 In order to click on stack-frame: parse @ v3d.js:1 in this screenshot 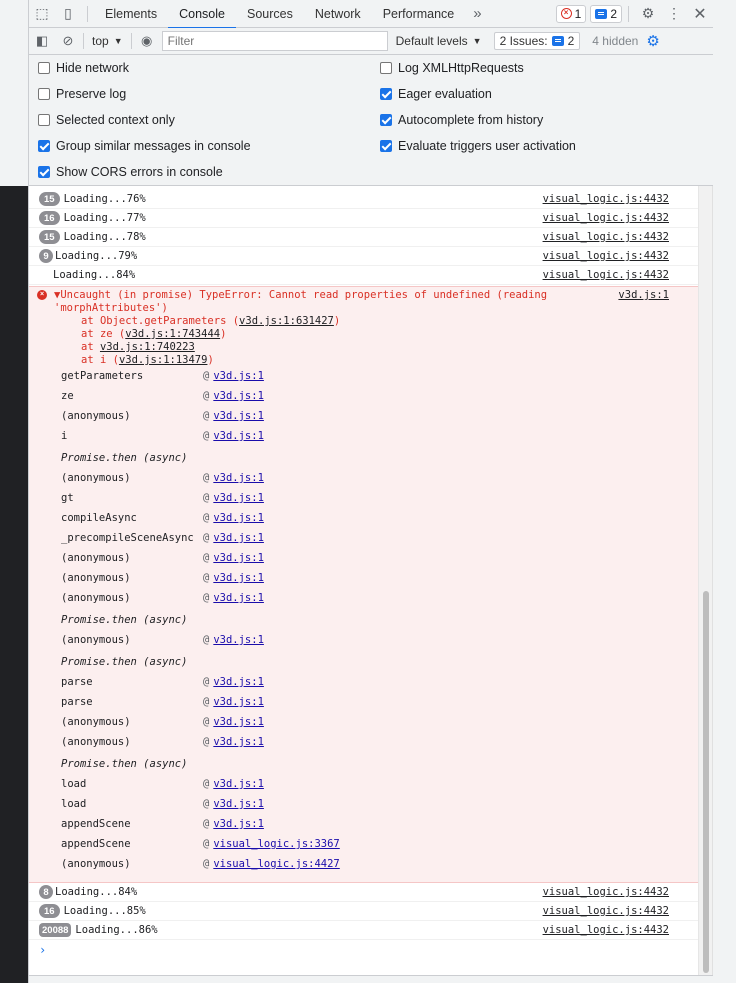, I will do `click(162, 682)`.